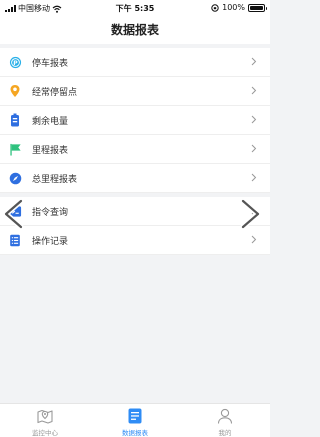  I want to click on operation-menu-list: 指令查询 操作记录, so click(135, 226).